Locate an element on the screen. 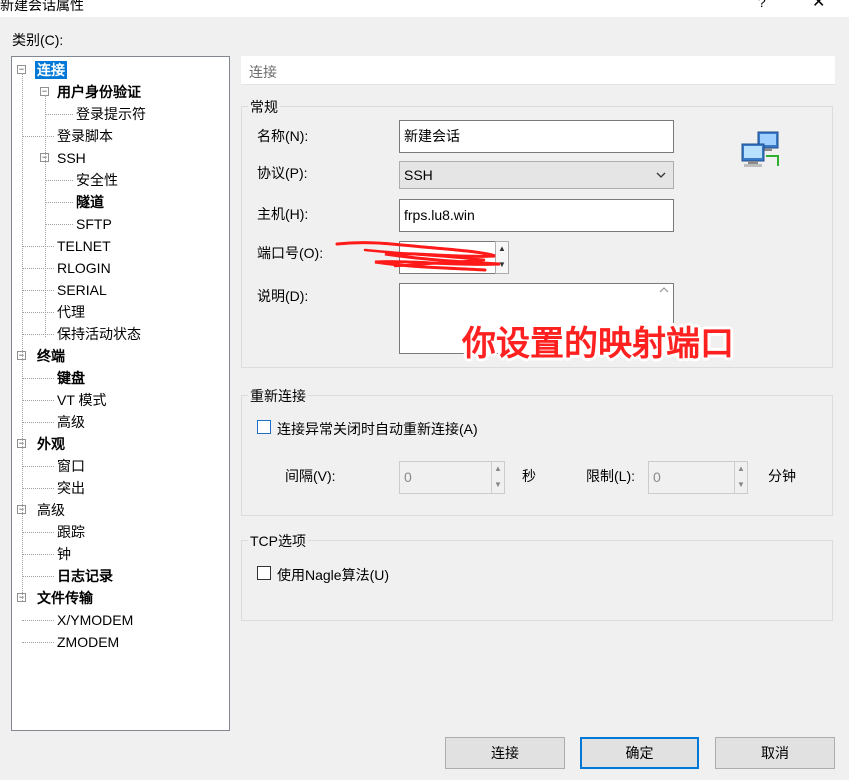 Image resolution: width=849 pixels, height=780 pixels. tree-item: ZMODEM is located at coordinates (88, 642).